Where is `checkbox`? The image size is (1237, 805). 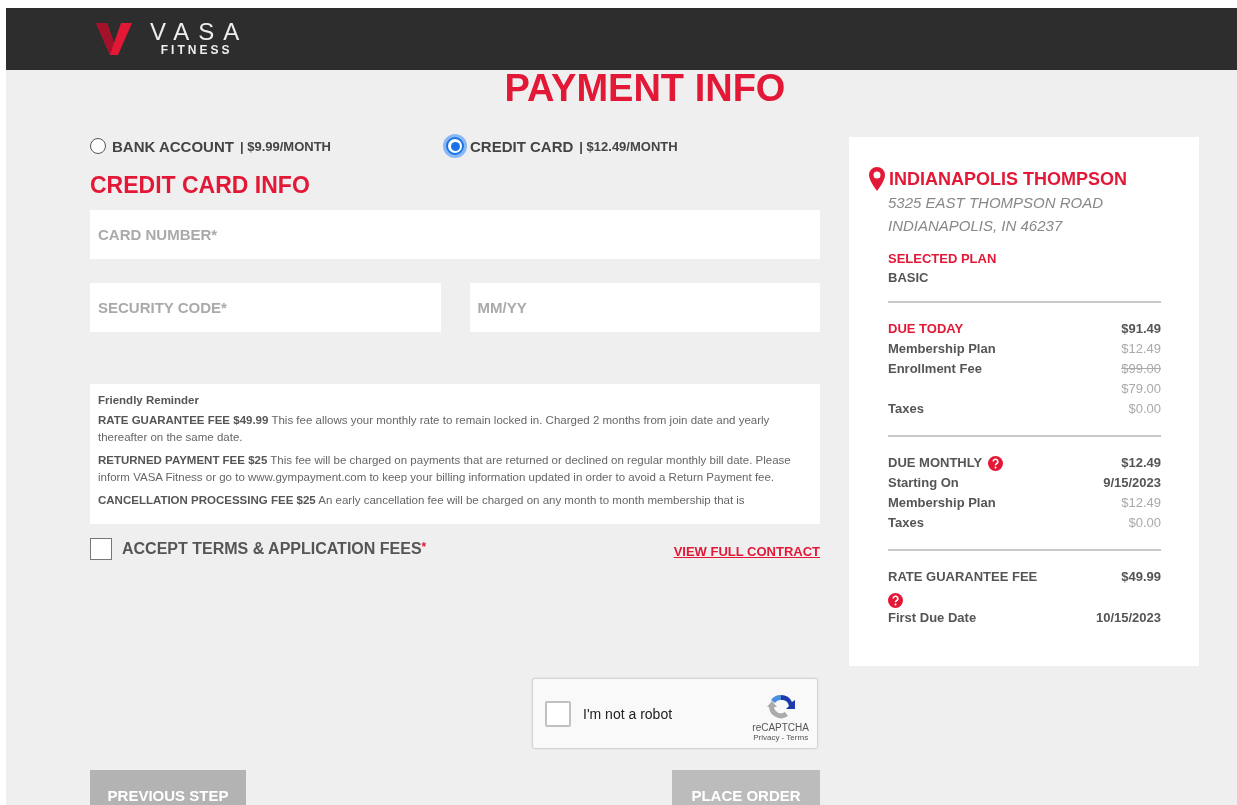 checkbox is located at coordinates (101, 549).